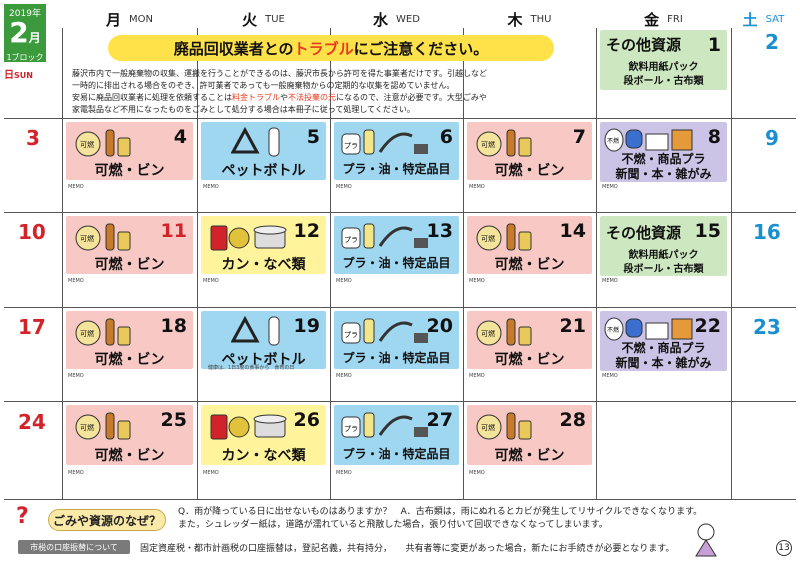  What do you see at coordinates (22, 516) in the screenshot?
I see `question-mark-icon: ?` at bounding box center [22, 516].